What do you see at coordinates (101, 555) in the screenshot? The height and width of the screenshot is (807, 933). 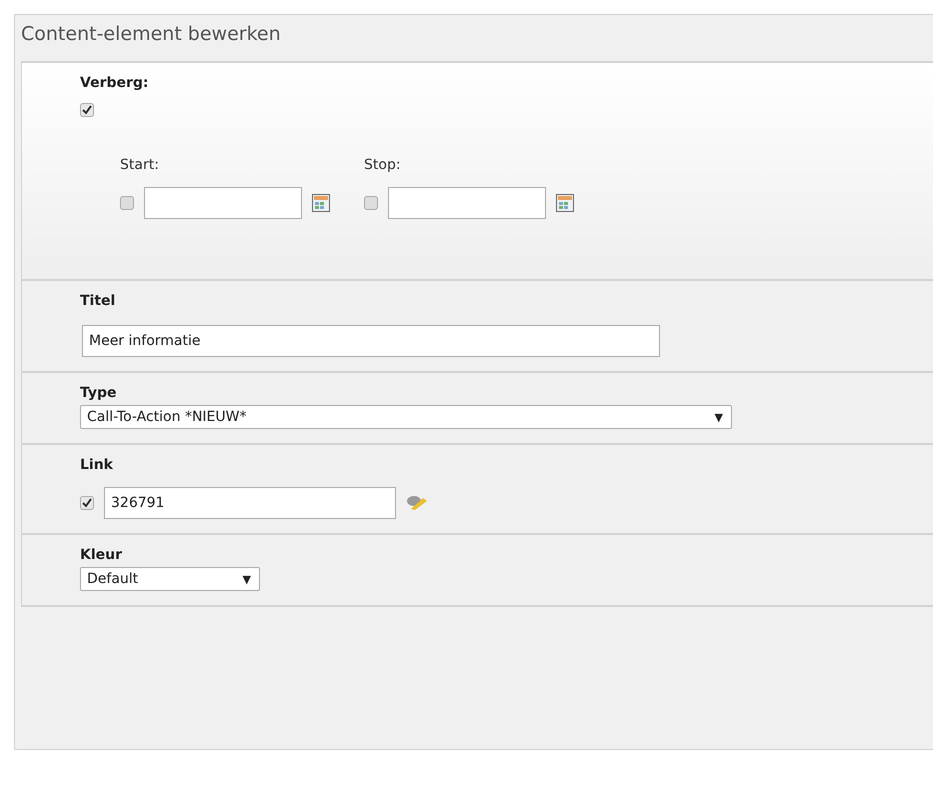 I see `field-label: Kleur` at bounding box center [101, 555].